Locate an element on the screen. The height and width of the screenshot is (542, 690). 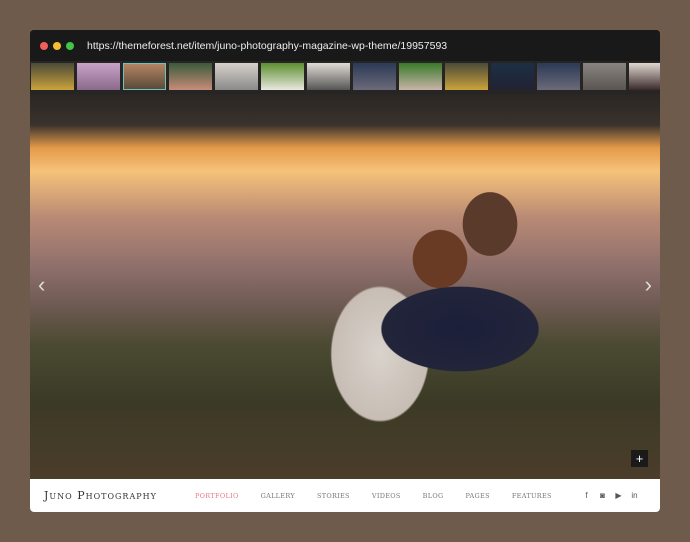
maximize-dot is located at coordinates (70, 45).